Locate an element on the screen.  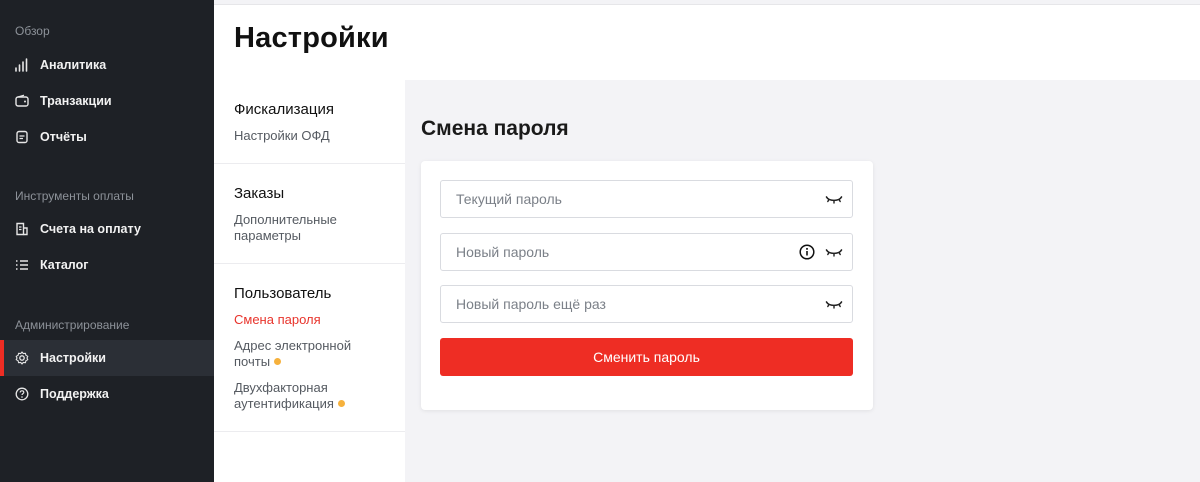
sidebar-item-label: Отчёты is located at coordinates (63, 137).